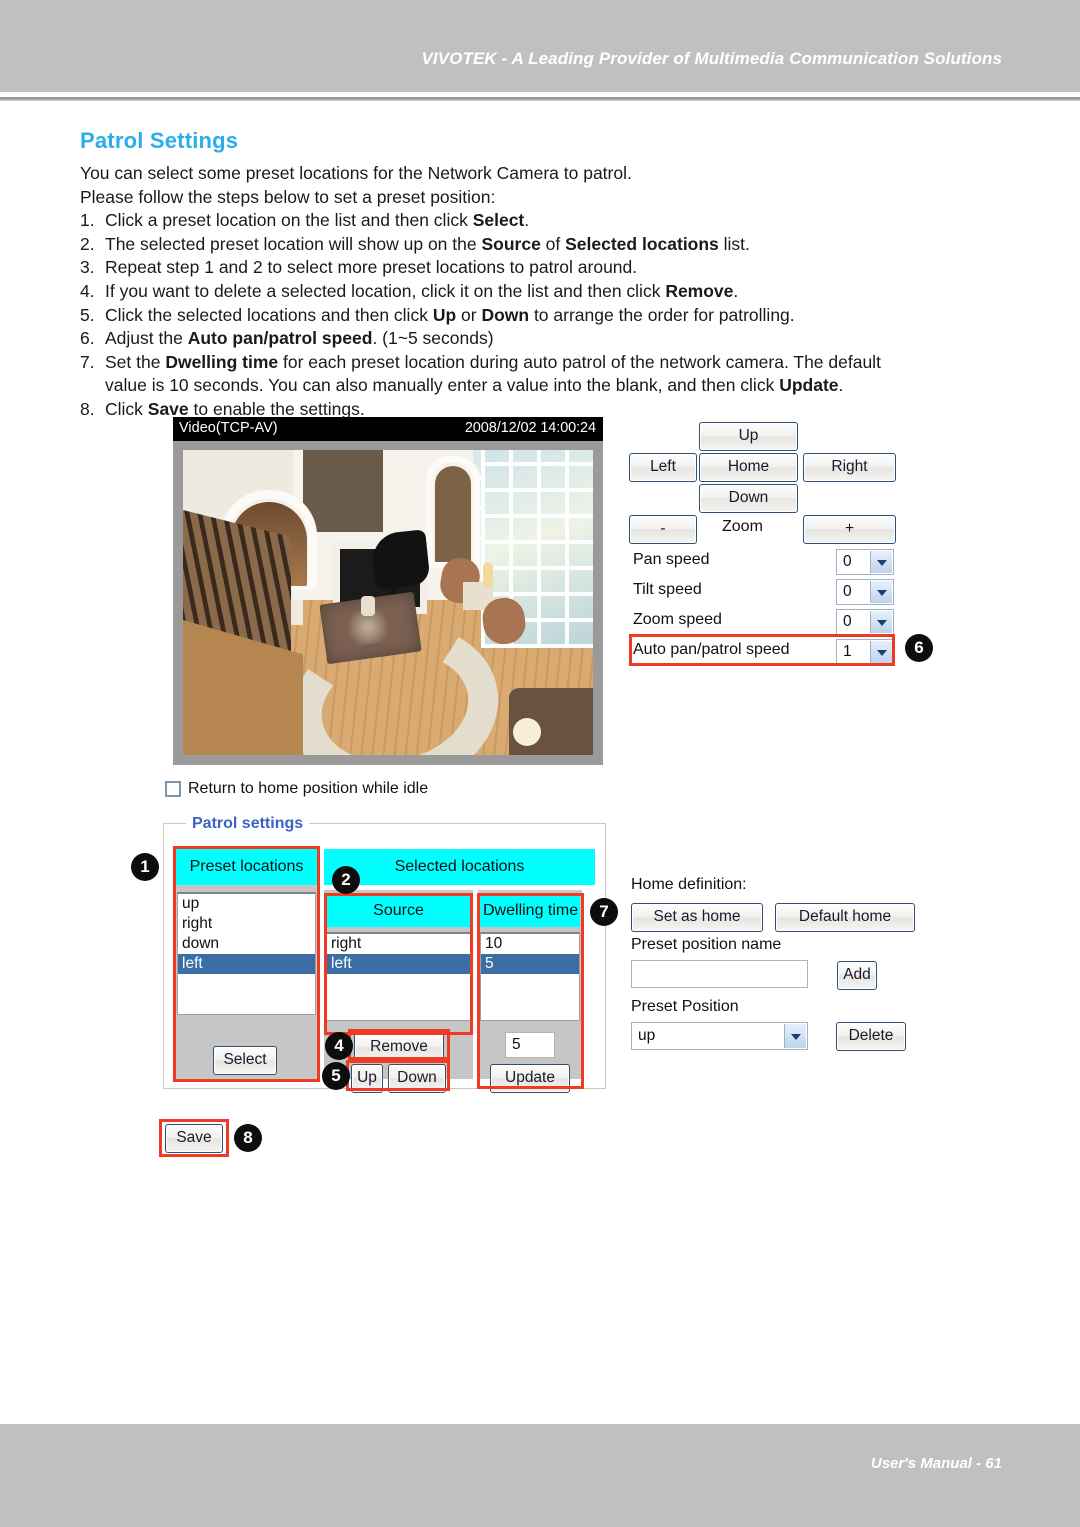 This screenshot has height=1527, width=1080. I want to click on preset-locations-listbox: up right down left, so click(246, 953).